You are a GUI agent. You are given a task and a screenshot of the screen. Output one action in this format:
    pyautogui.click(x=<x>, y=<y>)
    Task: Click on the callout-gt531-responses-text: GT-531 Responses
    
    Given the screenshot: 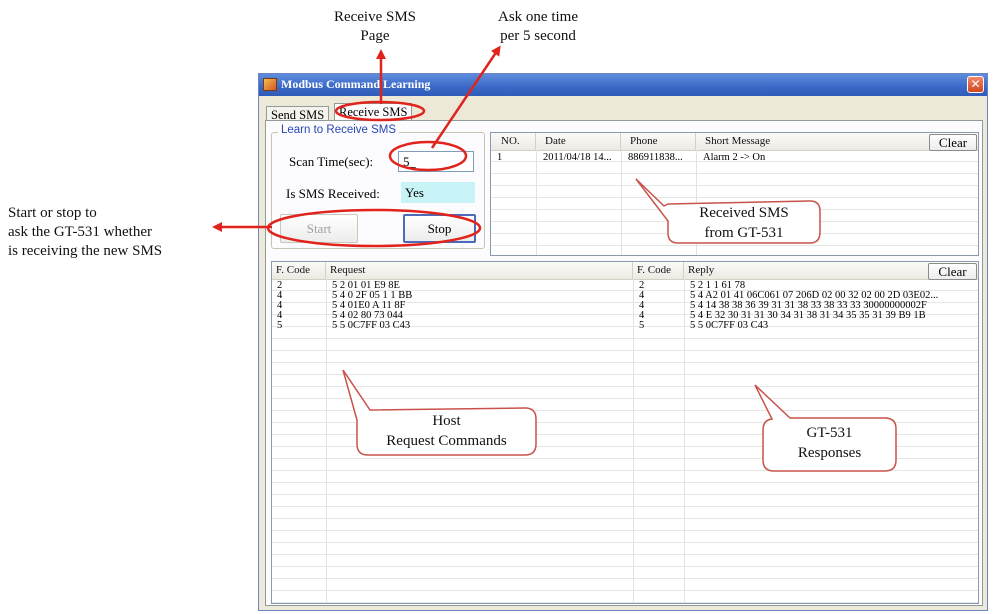 What is the action you would take?
    pyautogui.click(x=829, y=443)
    